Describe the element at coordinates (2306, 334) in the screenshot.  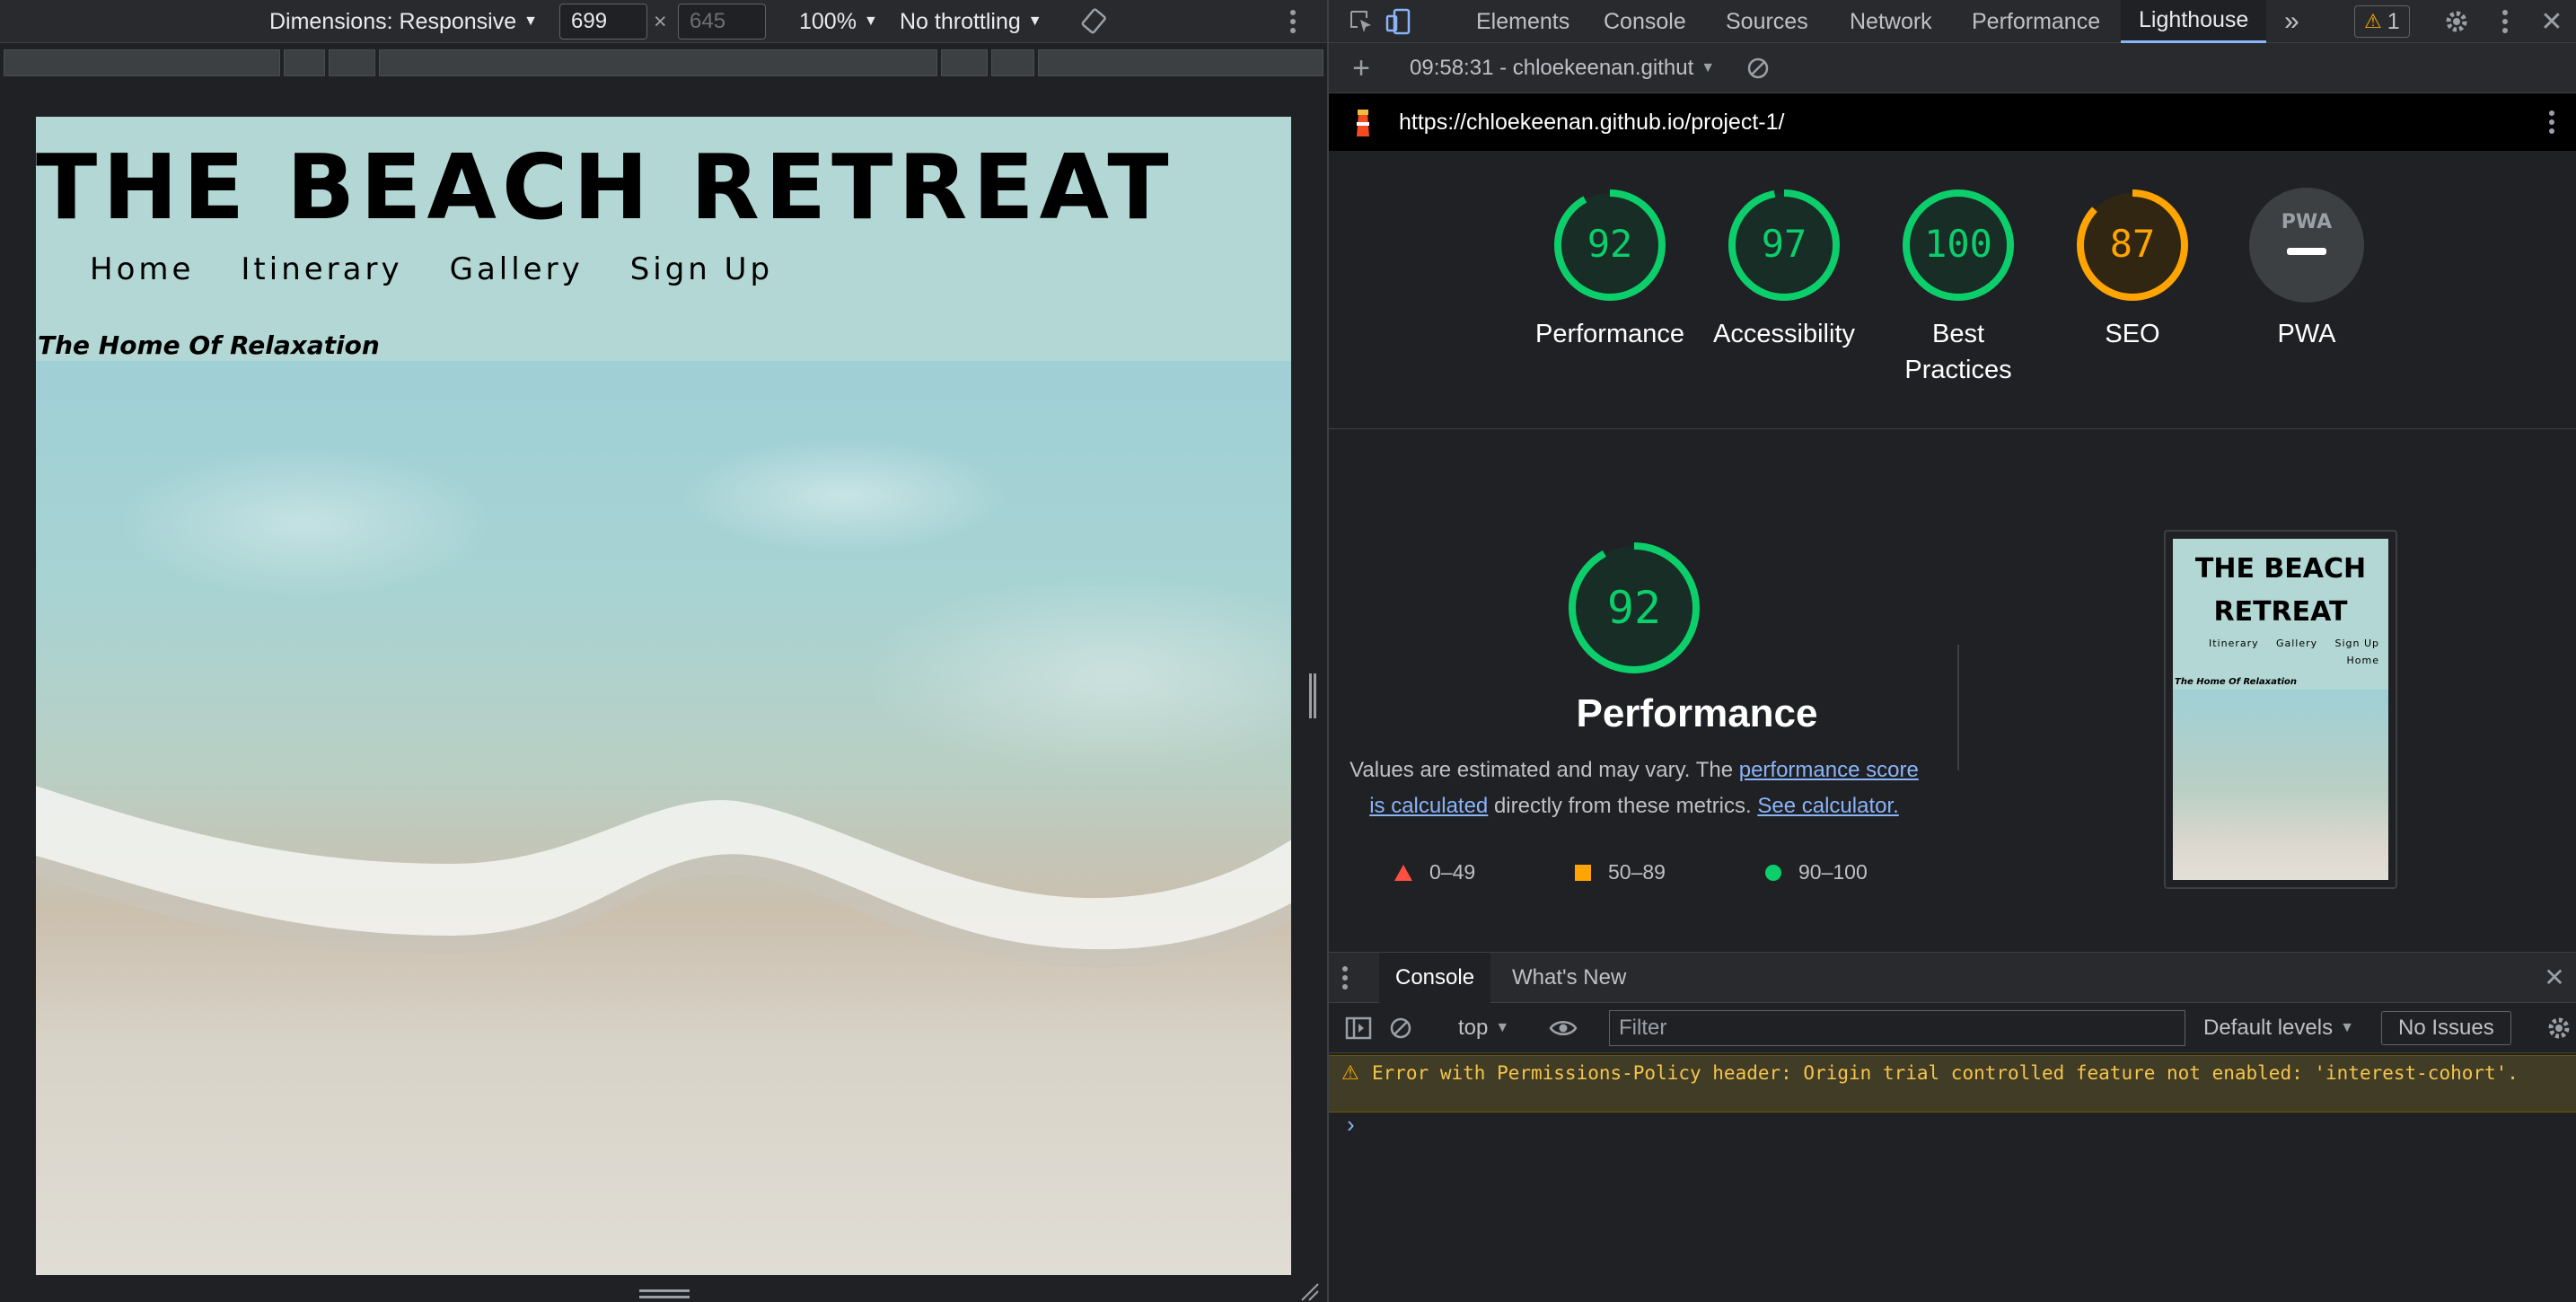
I see `gauge-label: PWA` at that location.